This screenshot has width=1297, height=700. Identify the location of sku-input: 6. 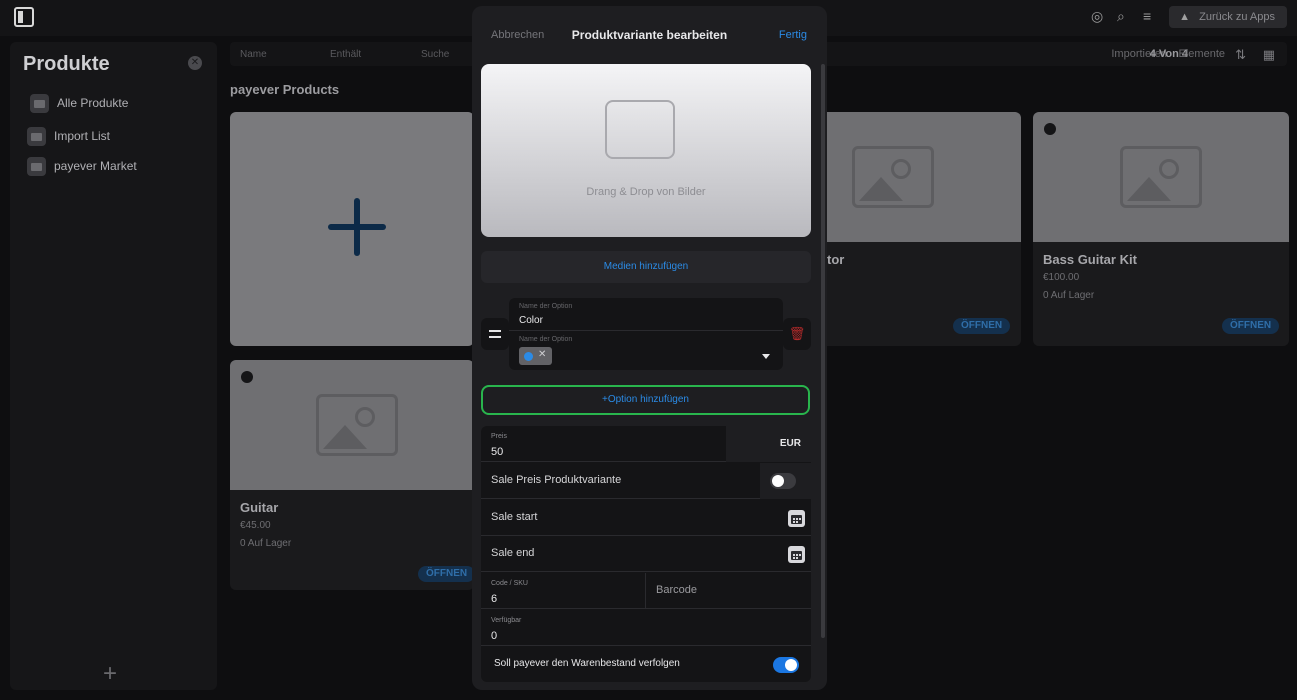
(494, 599).